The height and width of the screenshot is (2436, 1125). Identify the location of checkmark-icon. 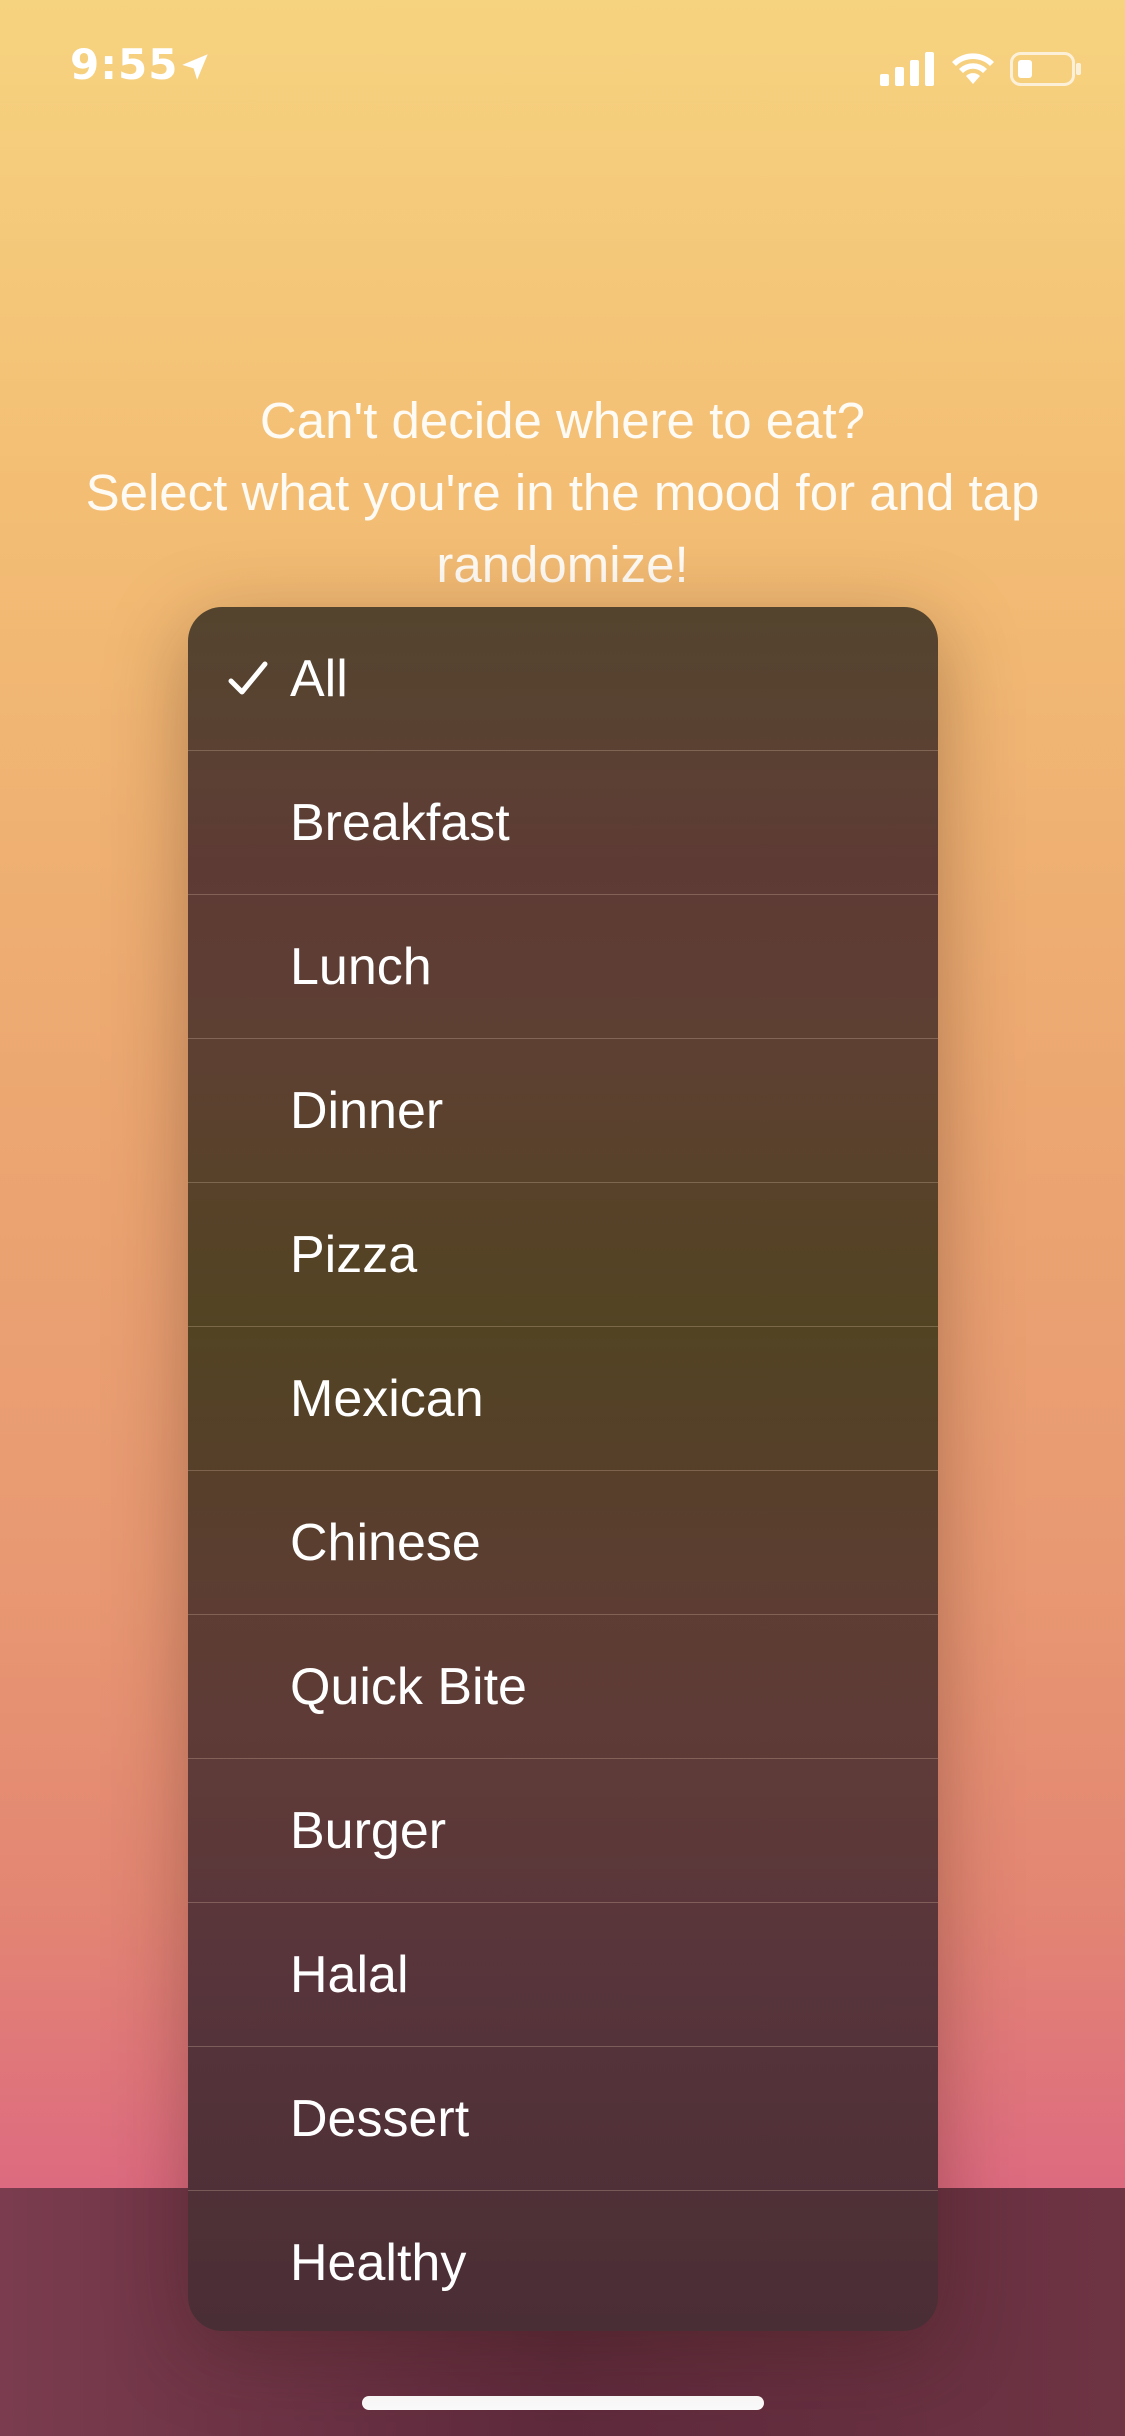
(248, 677).